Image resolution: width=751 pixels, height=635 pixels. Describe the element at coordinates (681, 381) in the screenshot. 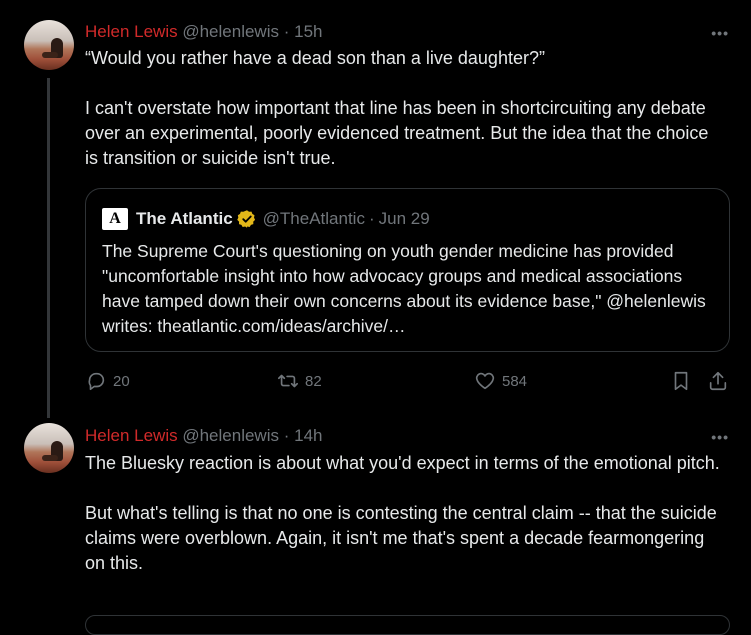

I see `bookmark-icon` at that location.